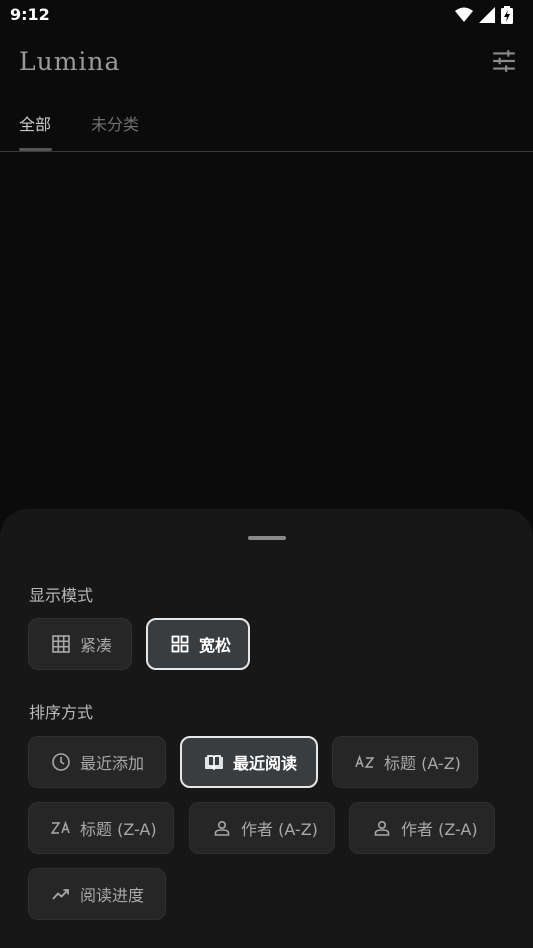  I want to click on tune-icon, so click(504, 61).